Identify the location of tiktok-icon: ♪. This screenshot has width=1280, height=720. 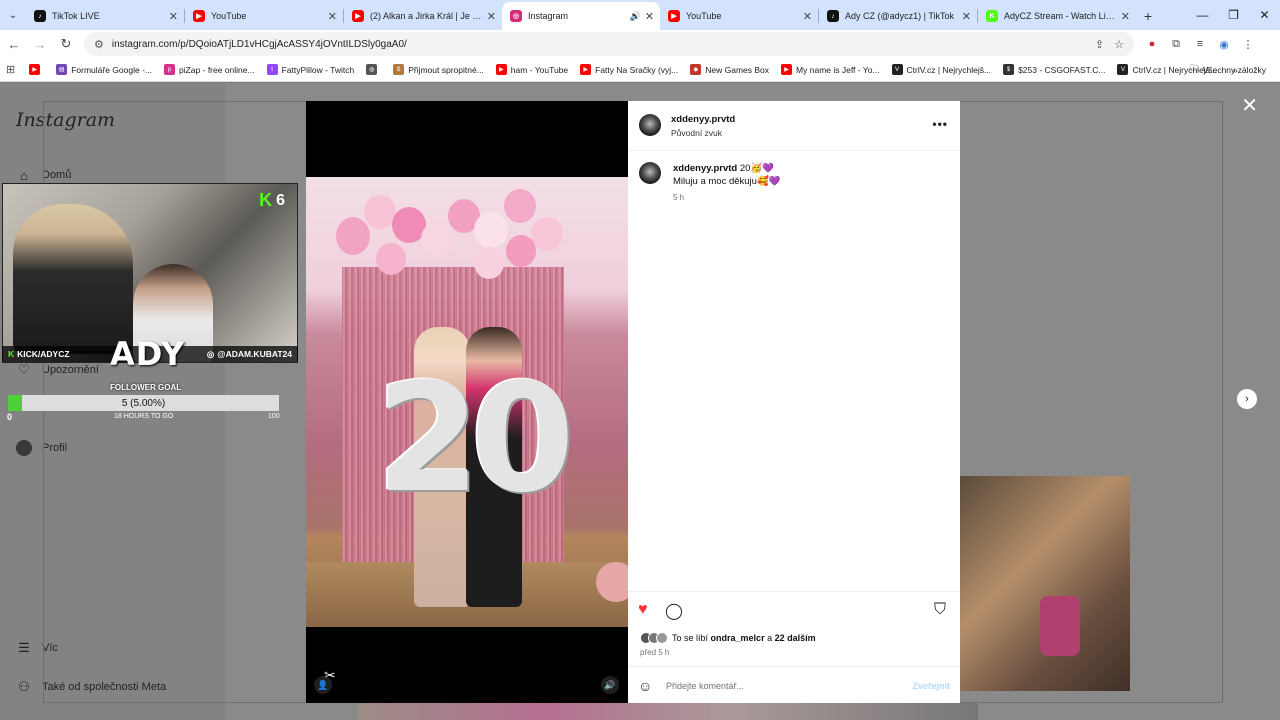
(833, 16).